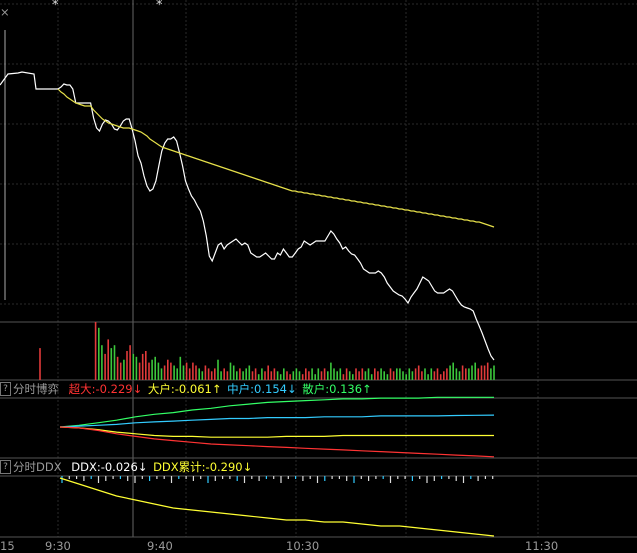 The height and width of the screenshot is (553, 637). I want to click on time-tick: 9:30, so click(58, 546).